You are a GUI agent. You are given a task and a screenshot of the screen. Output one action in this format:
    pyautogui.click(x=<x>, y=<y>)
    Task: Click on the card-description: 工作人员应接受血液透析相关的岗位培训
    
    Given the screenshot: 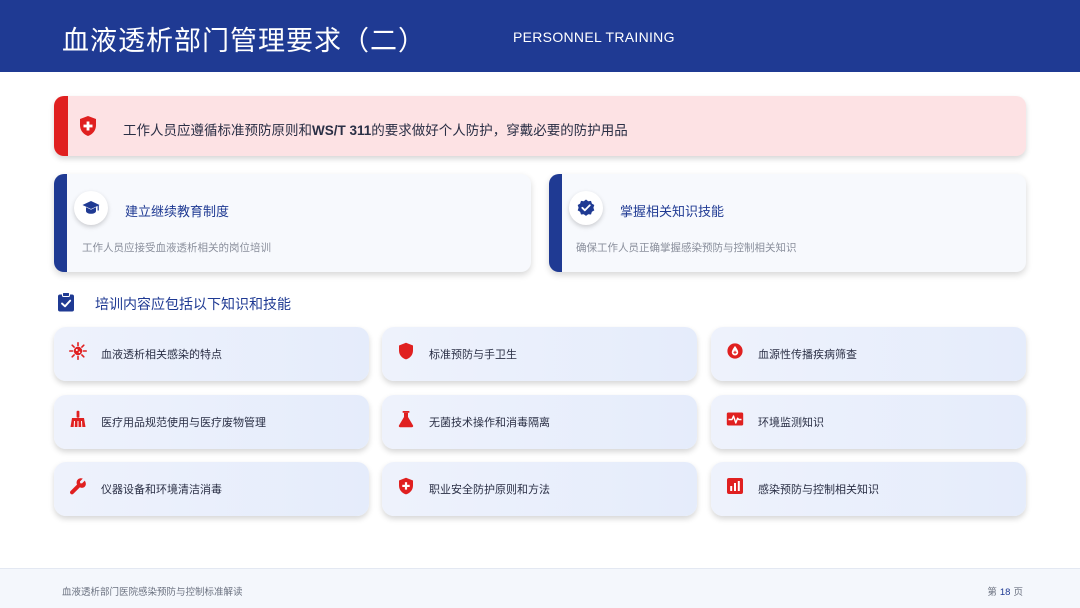 What is the action you would take?
    pyautogui.click(x=176, y=248)
    